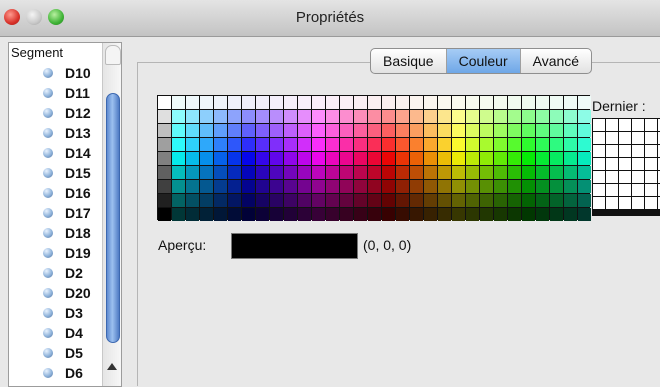  Describe the element at coordinates (626, 167) in the screenshot. I see `recent-colors-grid` at that location.